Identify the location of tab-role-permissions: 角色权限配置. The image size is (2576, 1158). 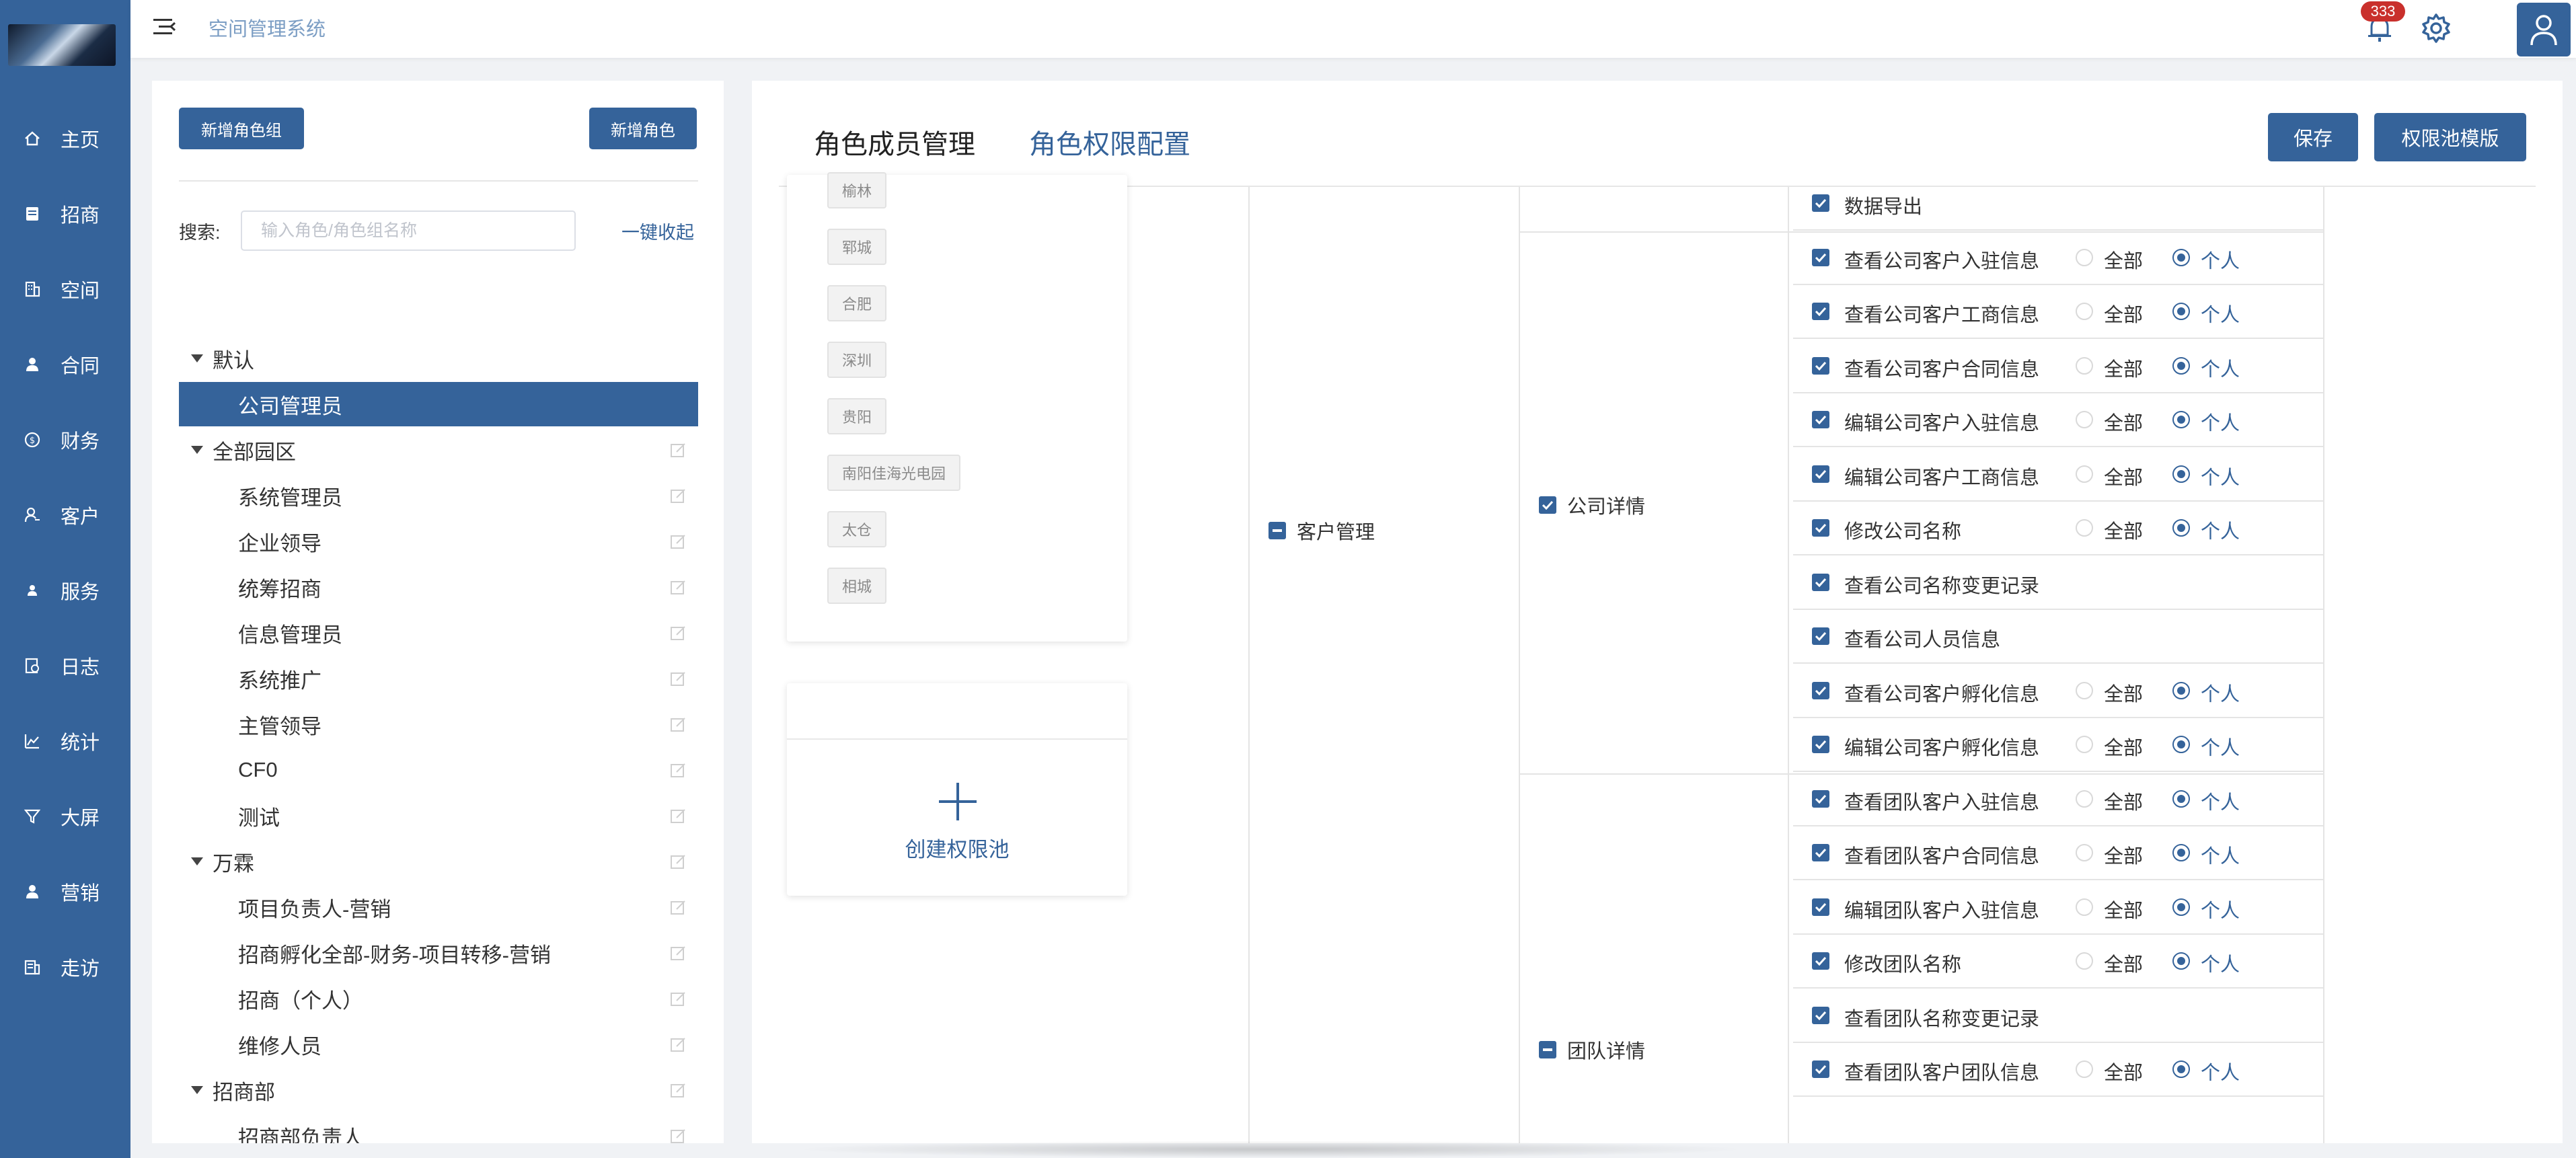
(1109, 141).